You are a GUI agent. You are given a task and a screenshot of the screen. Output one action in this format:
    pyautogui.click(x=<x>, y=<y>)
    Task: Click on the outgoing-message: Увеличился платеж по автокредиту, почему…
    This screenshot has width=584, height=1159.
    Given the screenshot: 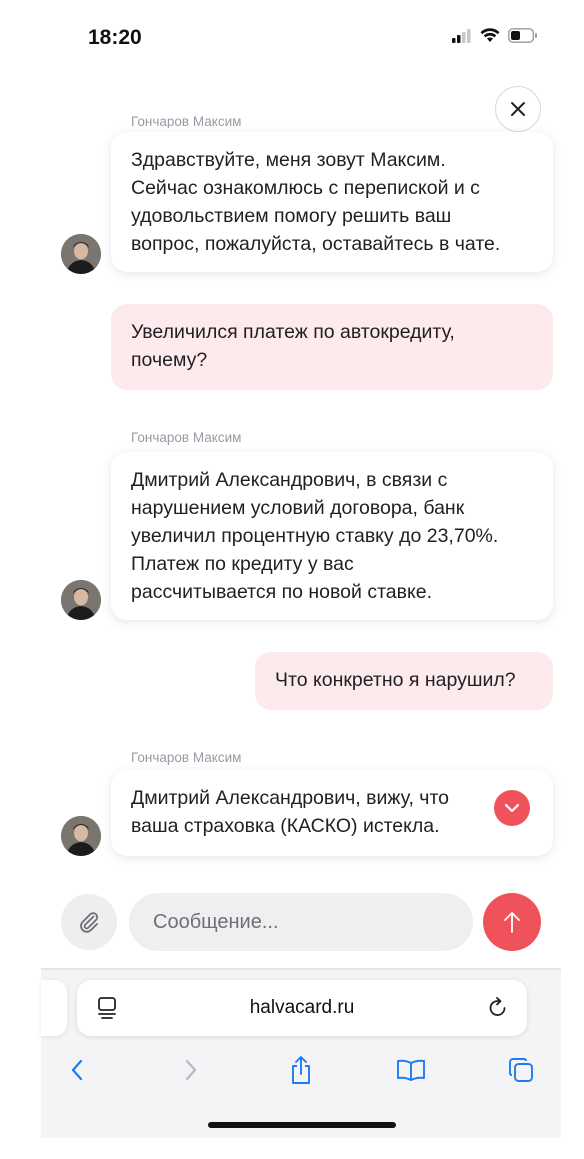 What is the action you would take?
    pyautogui.click(x=332, y=347)
    